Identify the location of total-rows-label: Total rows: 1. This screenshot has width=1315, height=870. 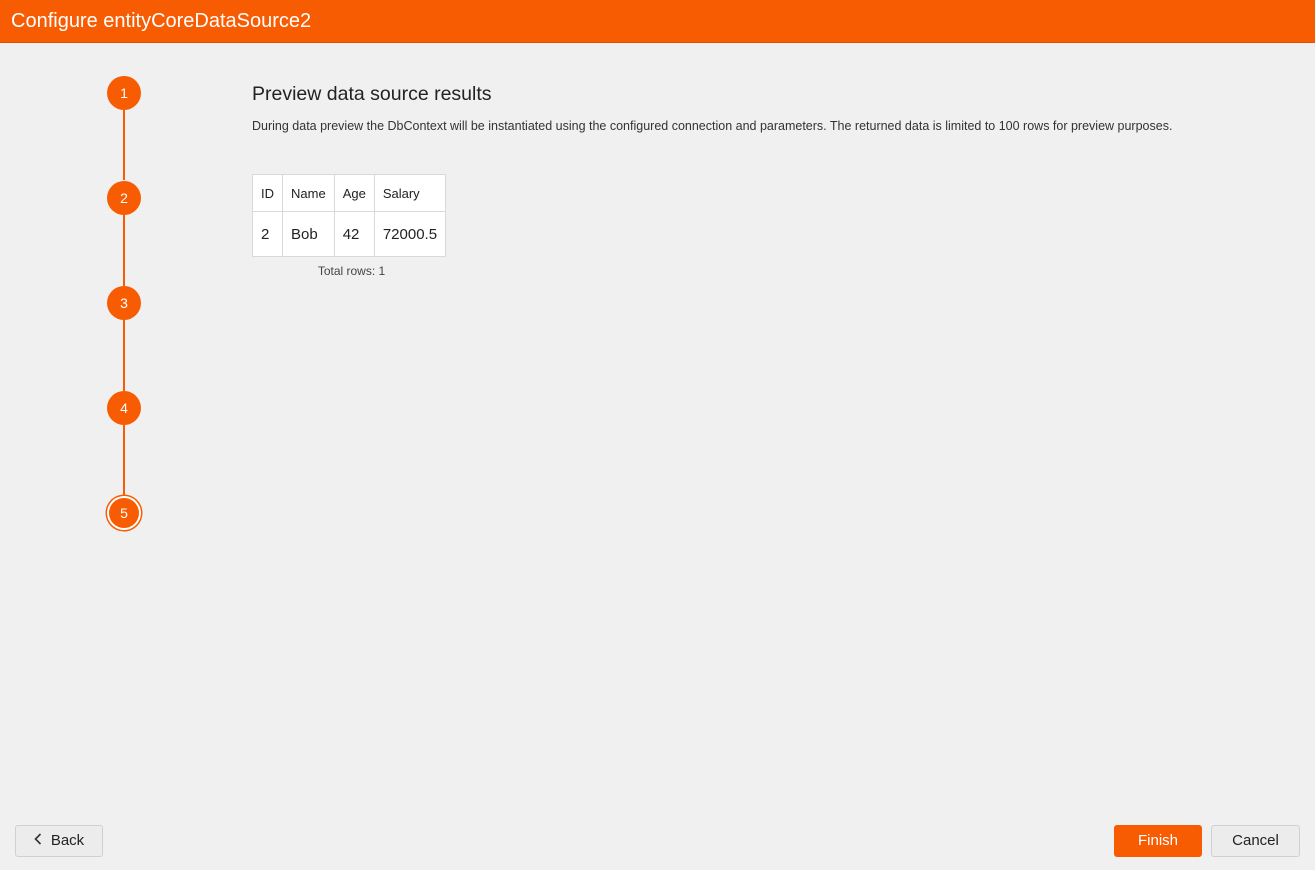
(351, 271).